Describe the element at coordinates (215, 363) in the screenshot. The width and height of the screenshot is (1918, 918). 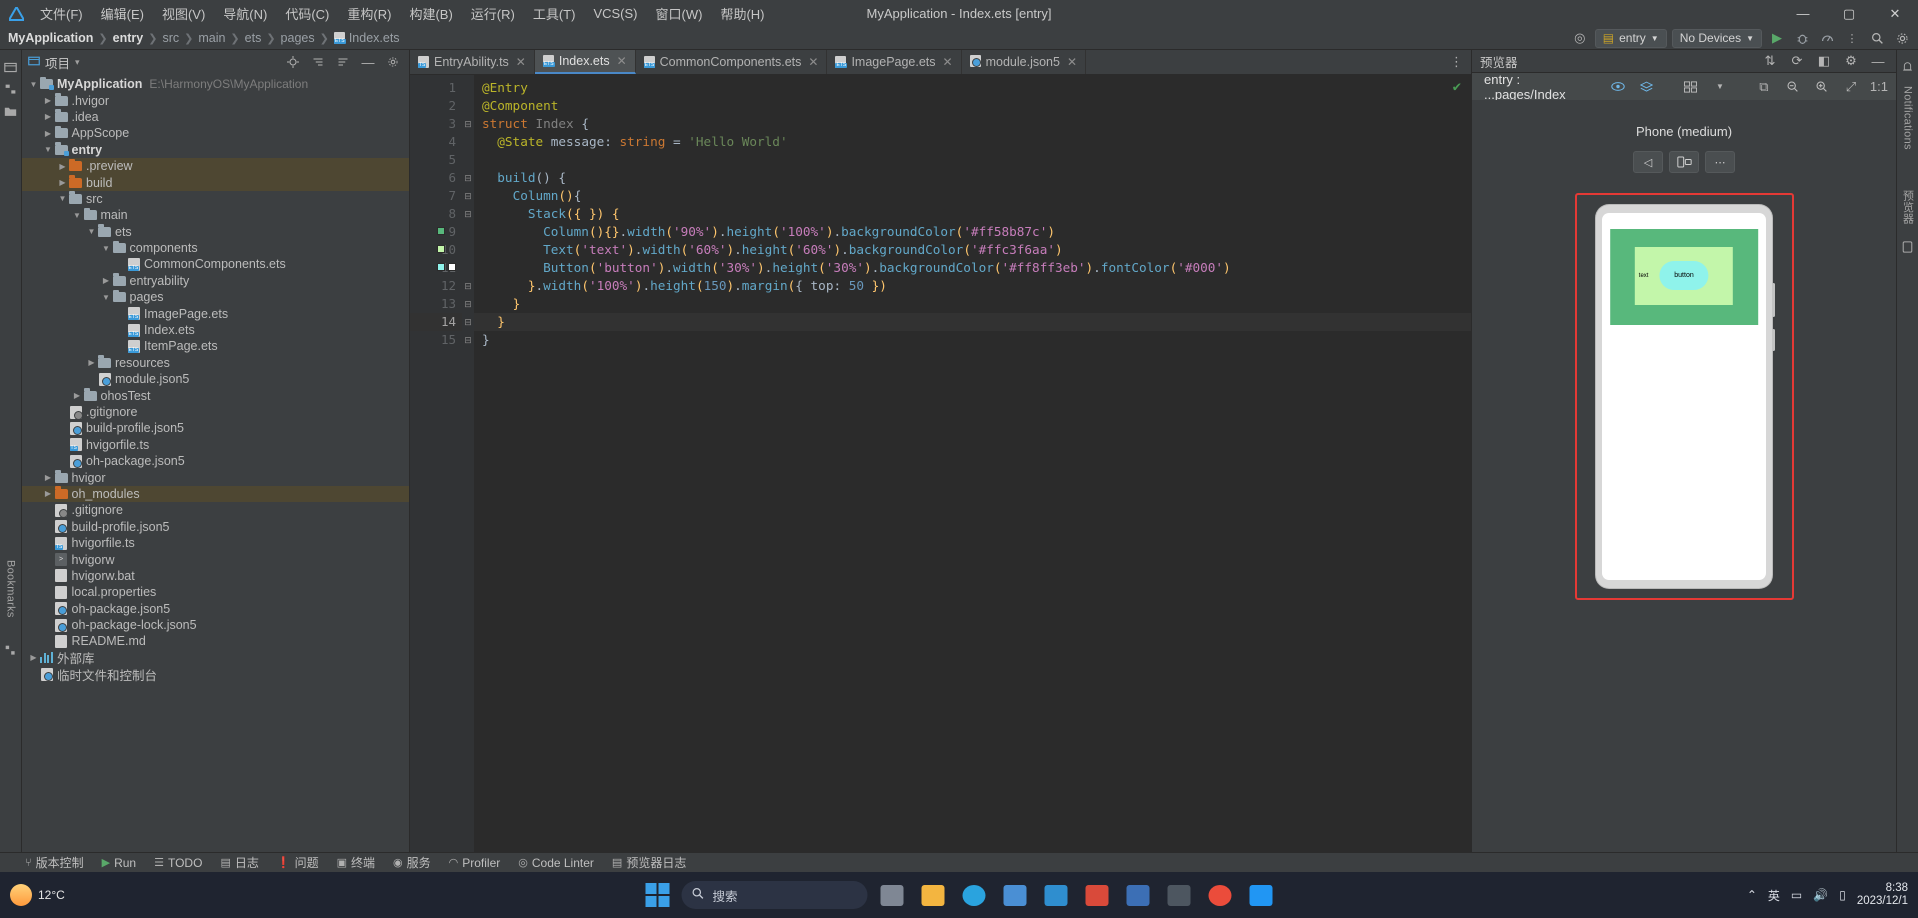
I see `tree-node-resources: ▶ resources` at that location.